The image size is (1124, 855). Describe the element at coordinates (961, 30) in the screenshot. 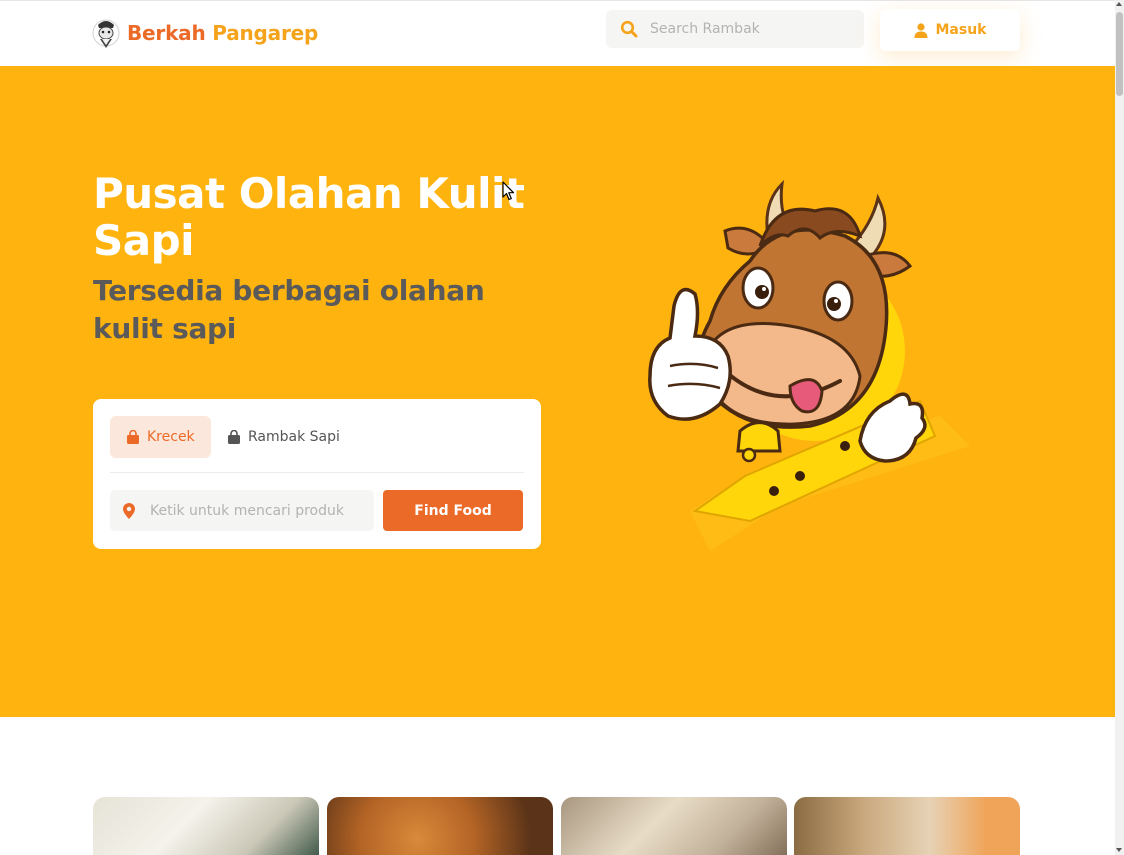

I see `login-label: Masuk` at that location.